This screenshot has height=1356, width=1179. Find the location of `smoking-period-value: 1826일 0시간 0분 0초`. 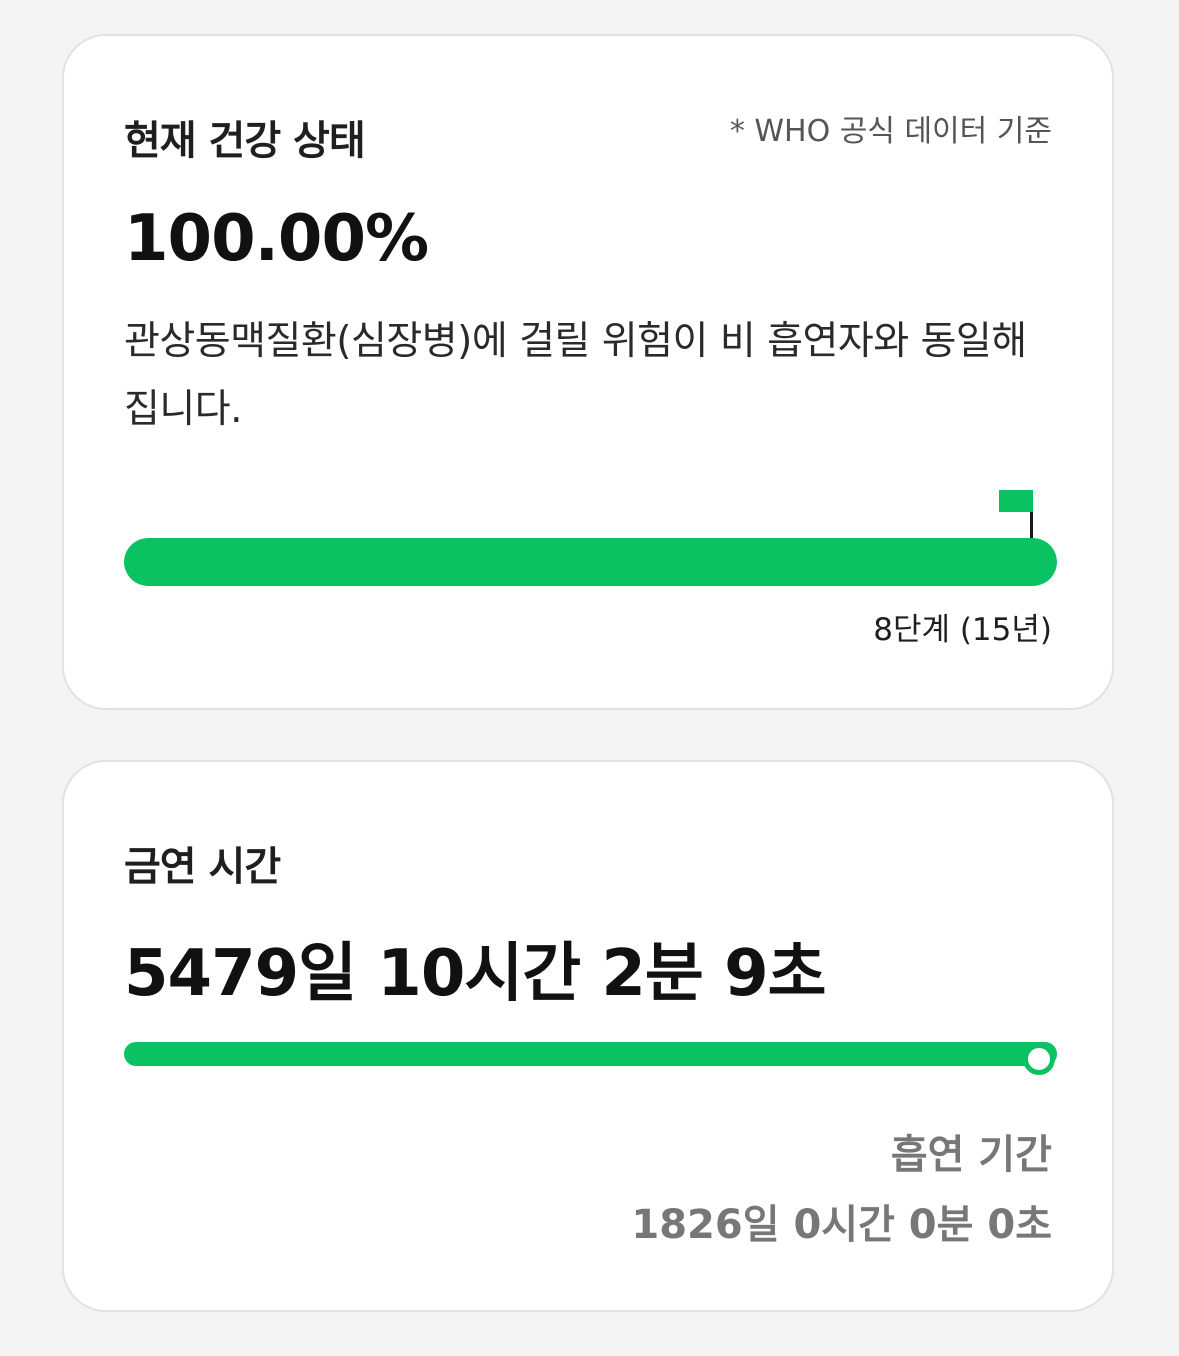

smoking-period-value: 1826일 0시간 0분 0초 is located at coordinates (841, 1225).